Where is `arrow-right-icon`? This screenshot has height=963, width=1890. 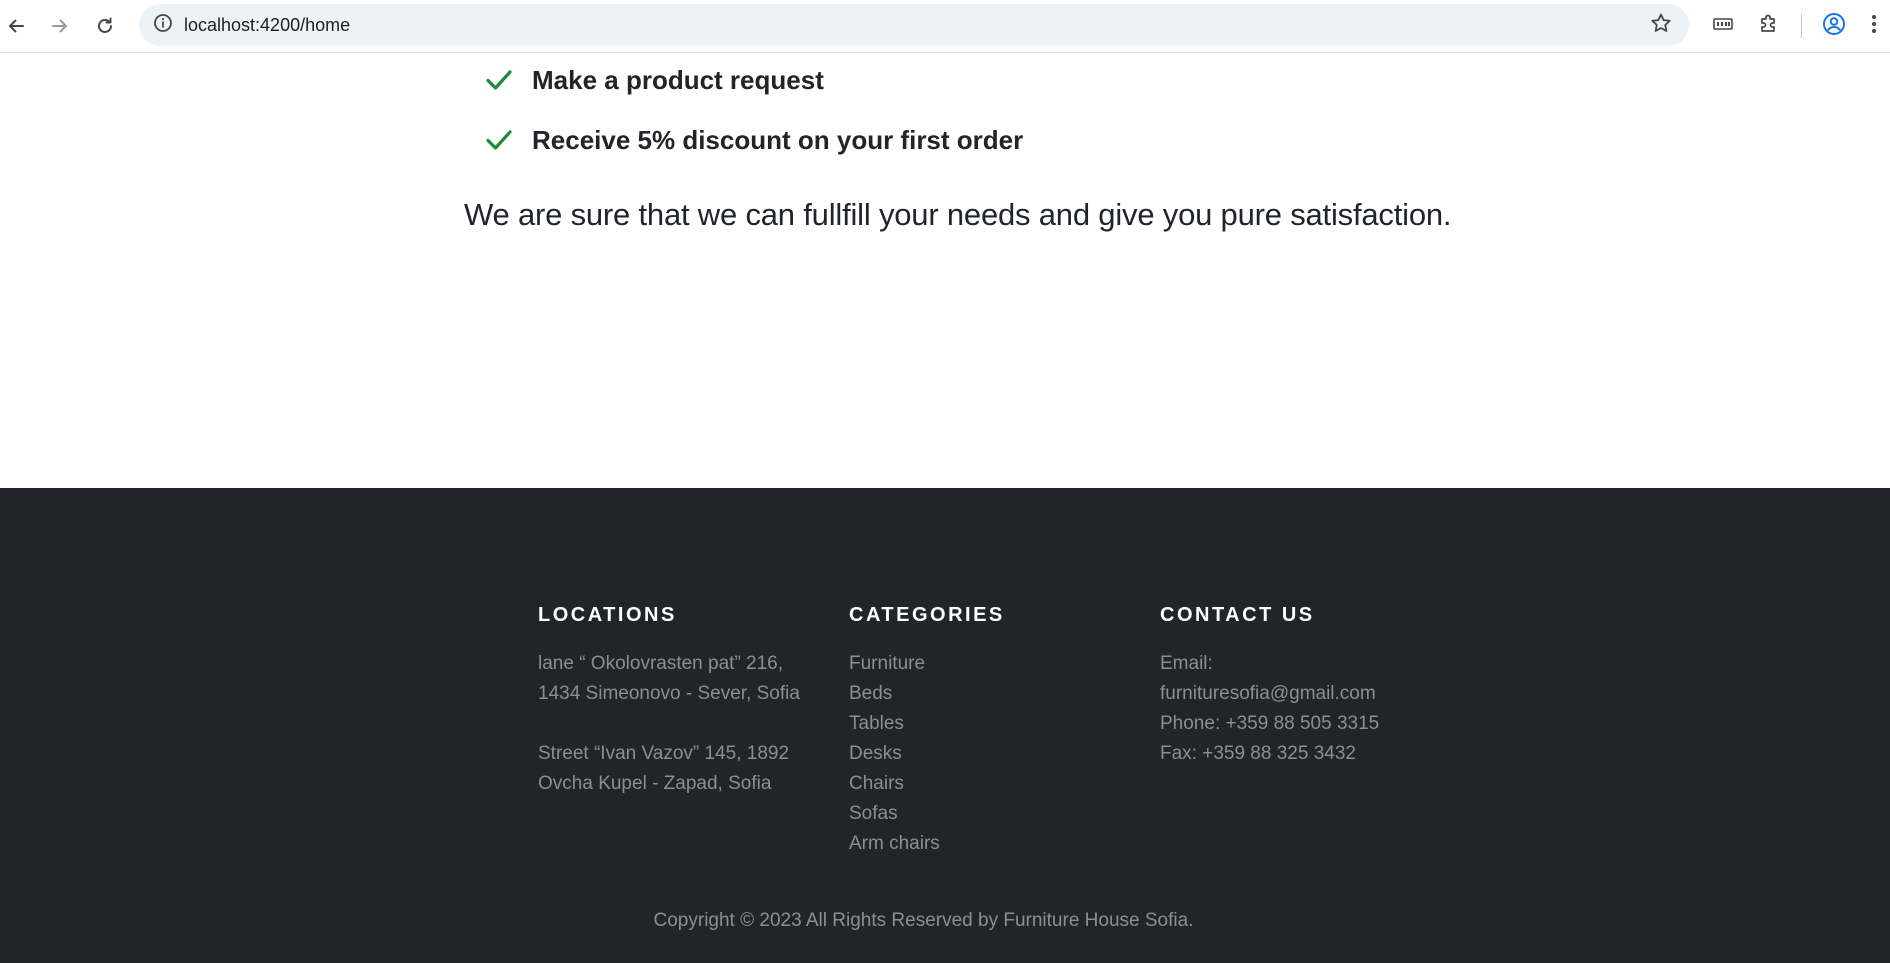 arrow-right-icon is located at coordinates (60, 26).